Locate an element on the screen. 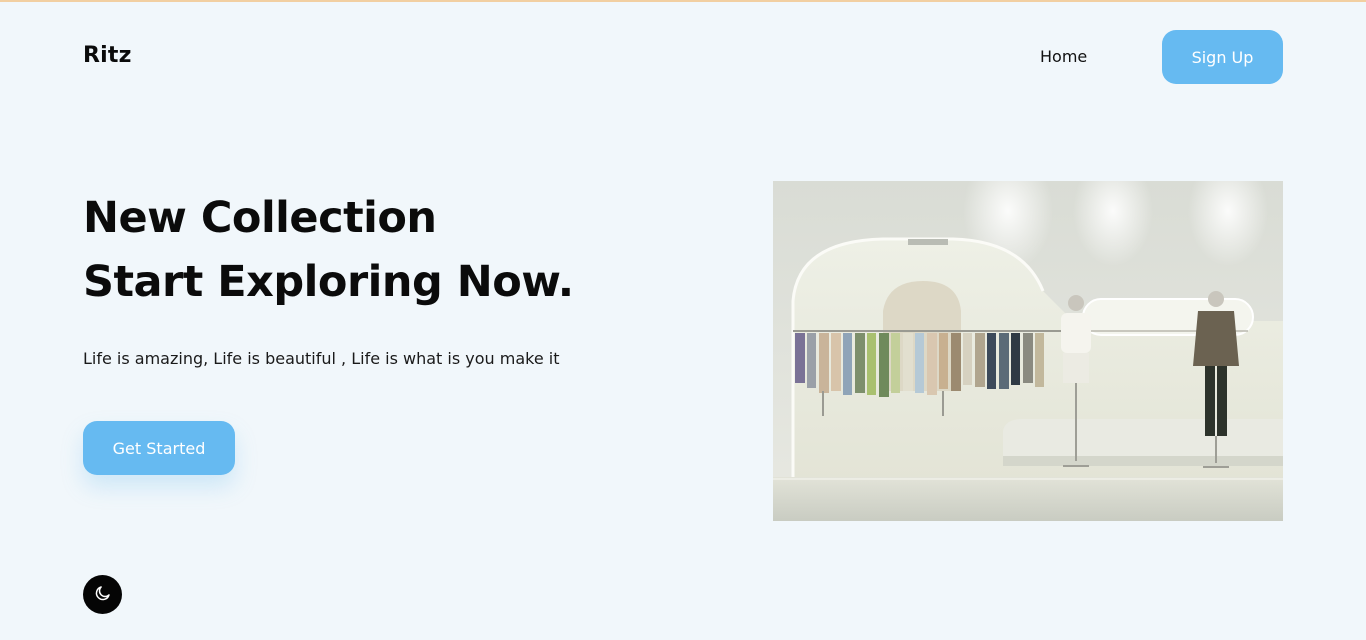  theme-toggle-button is located at coordinates (102, 594).